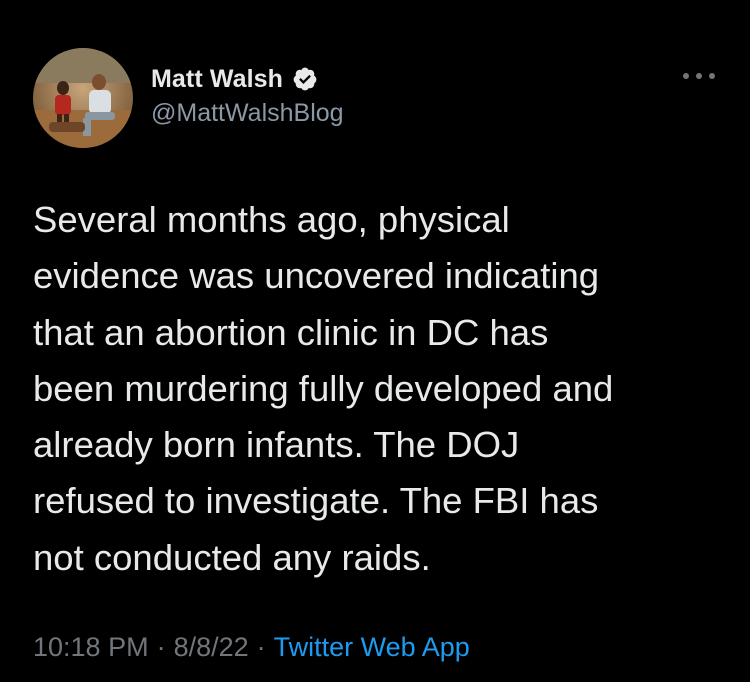 The image size is (750, 682). I want to click on author-avatar, so click(83, 98).